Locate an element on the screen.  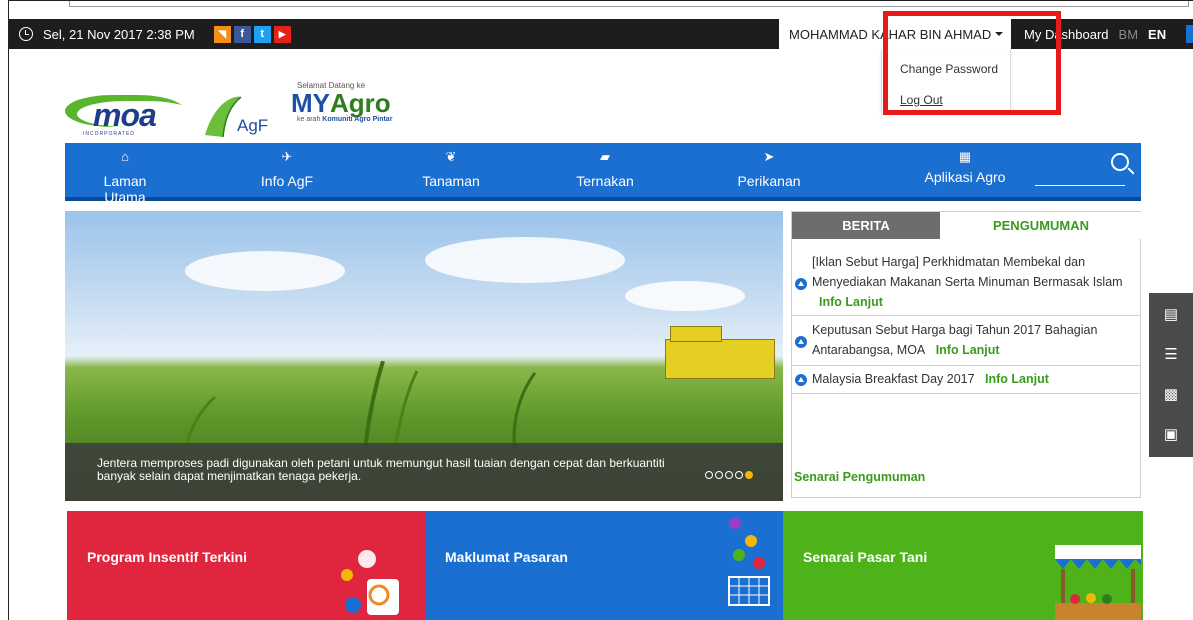
nav-tanaman: ❦ Tanaman is located at coordinates (451, 169).